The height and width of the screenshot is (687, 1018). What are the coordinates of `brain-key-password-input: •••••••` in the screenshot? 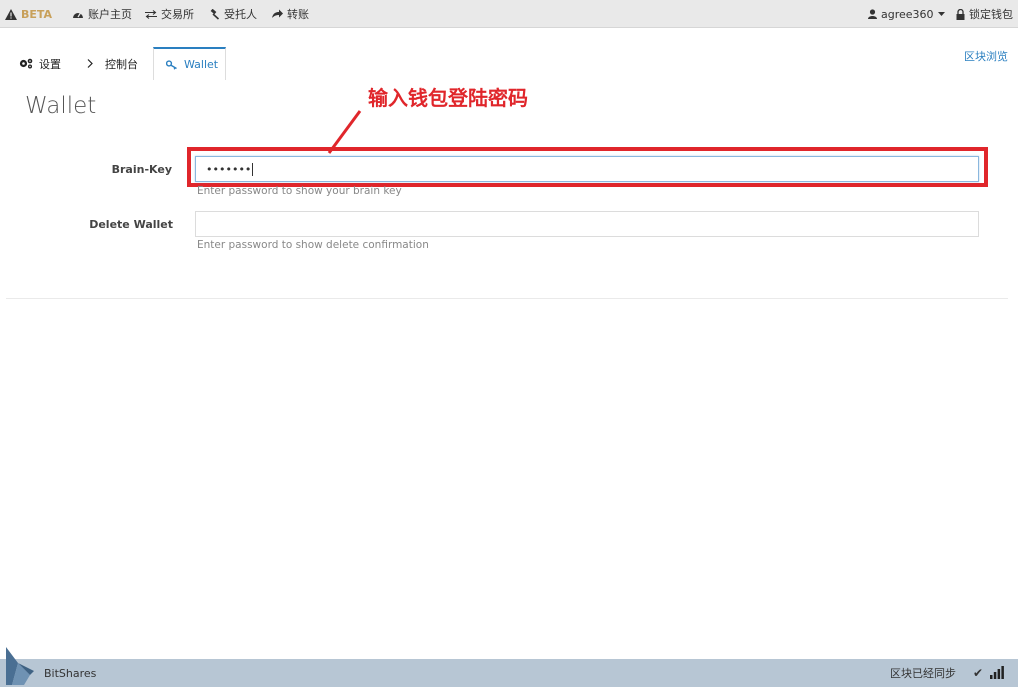 It's located at (587, 169).